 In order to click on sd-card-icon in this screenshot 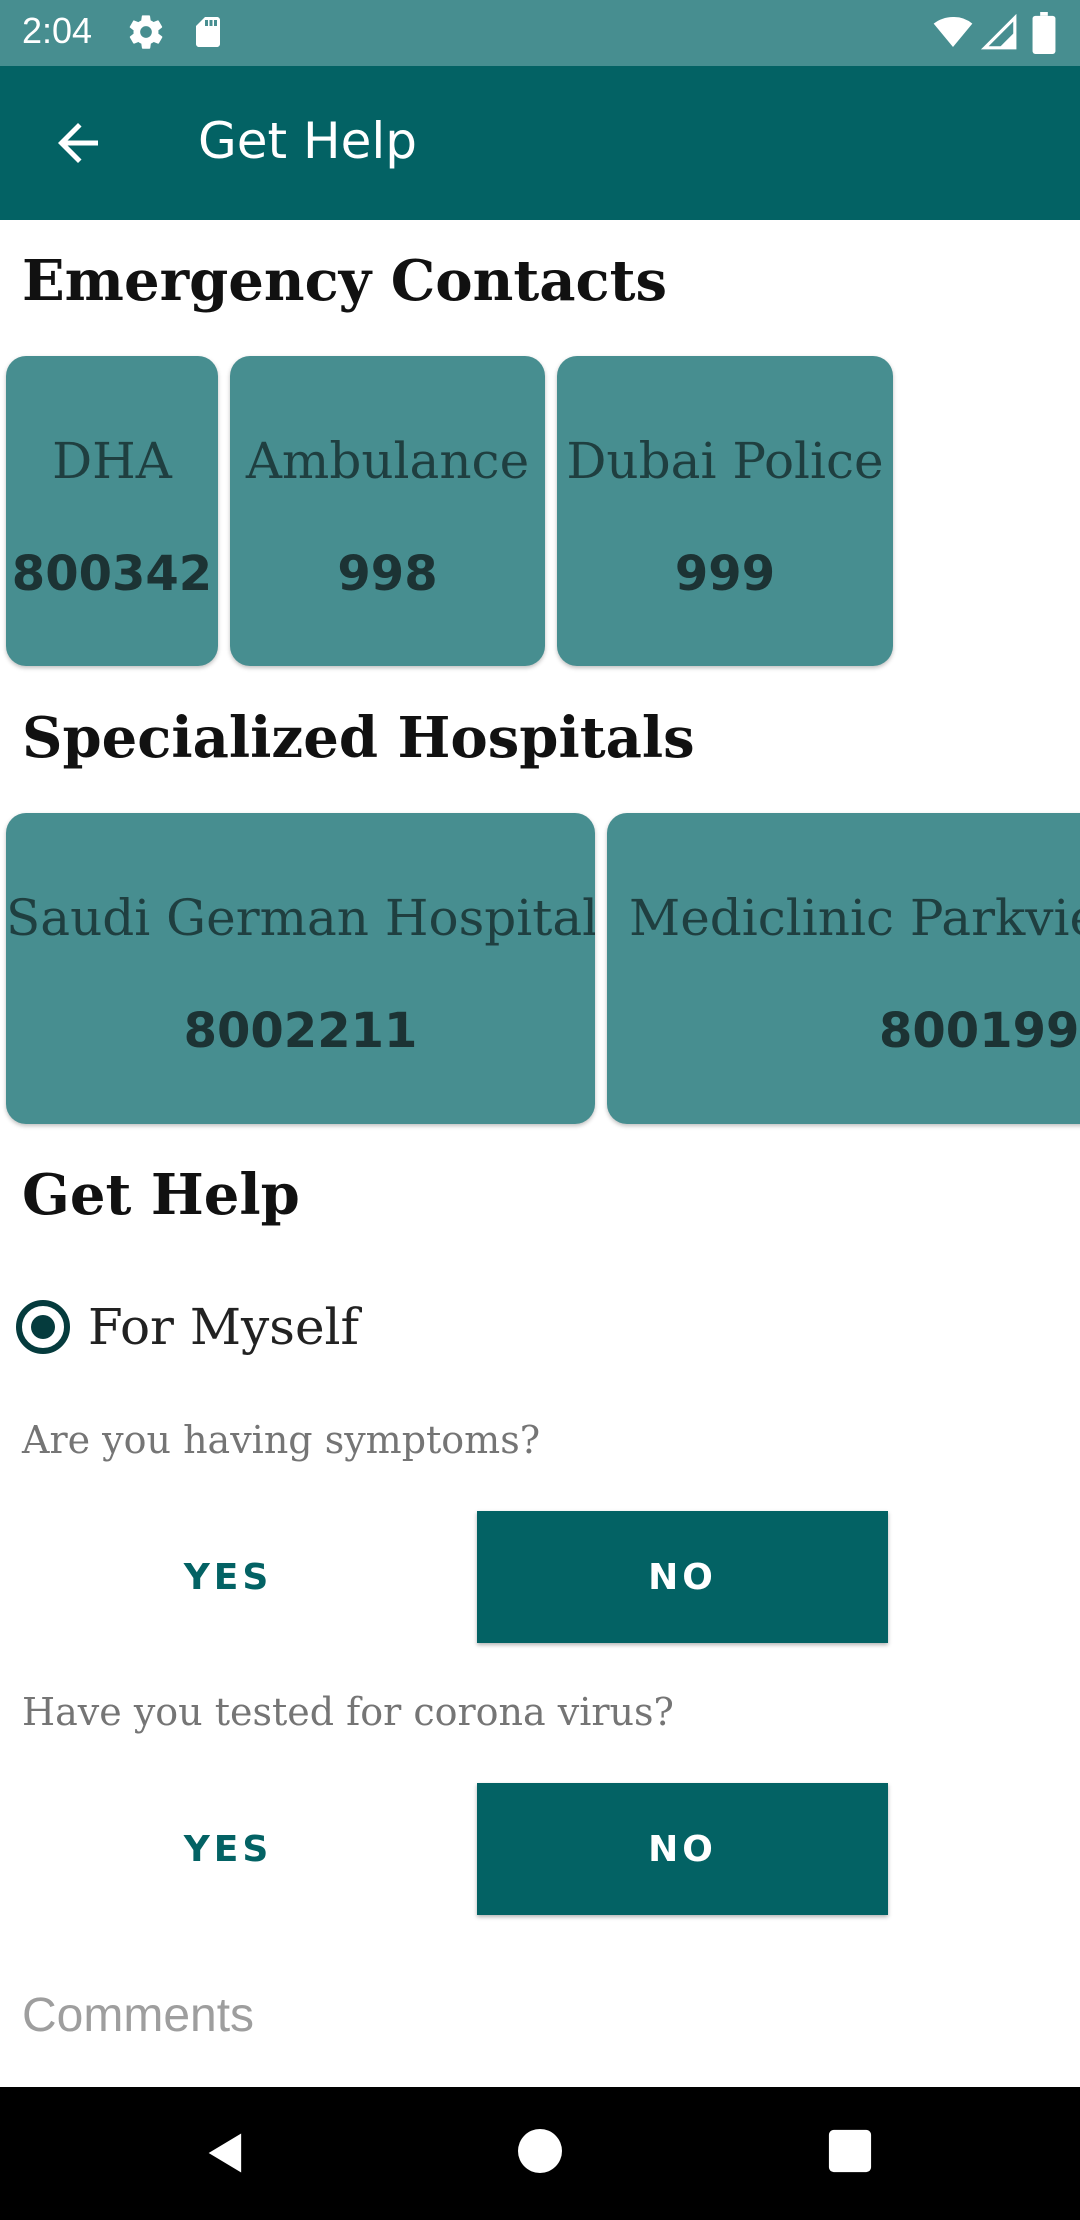, I will do `click(208, 32)`.